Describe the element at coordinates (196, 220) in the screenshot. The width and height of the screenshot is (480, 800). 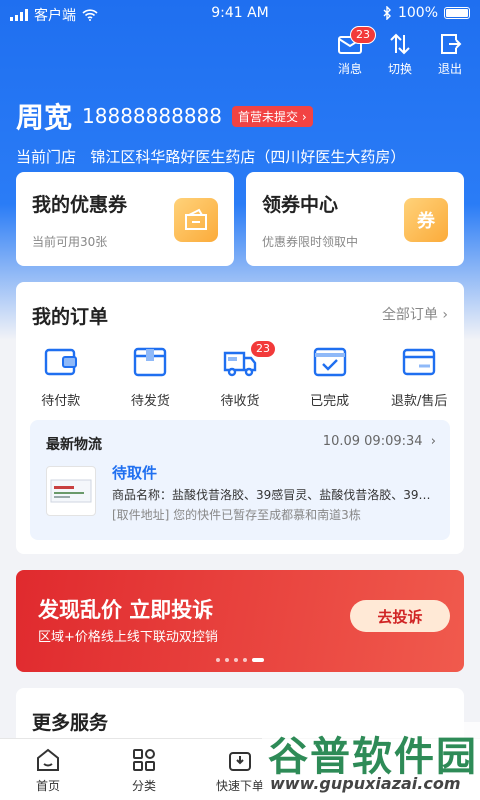
I see `wallet-coupon-icon` at that location.